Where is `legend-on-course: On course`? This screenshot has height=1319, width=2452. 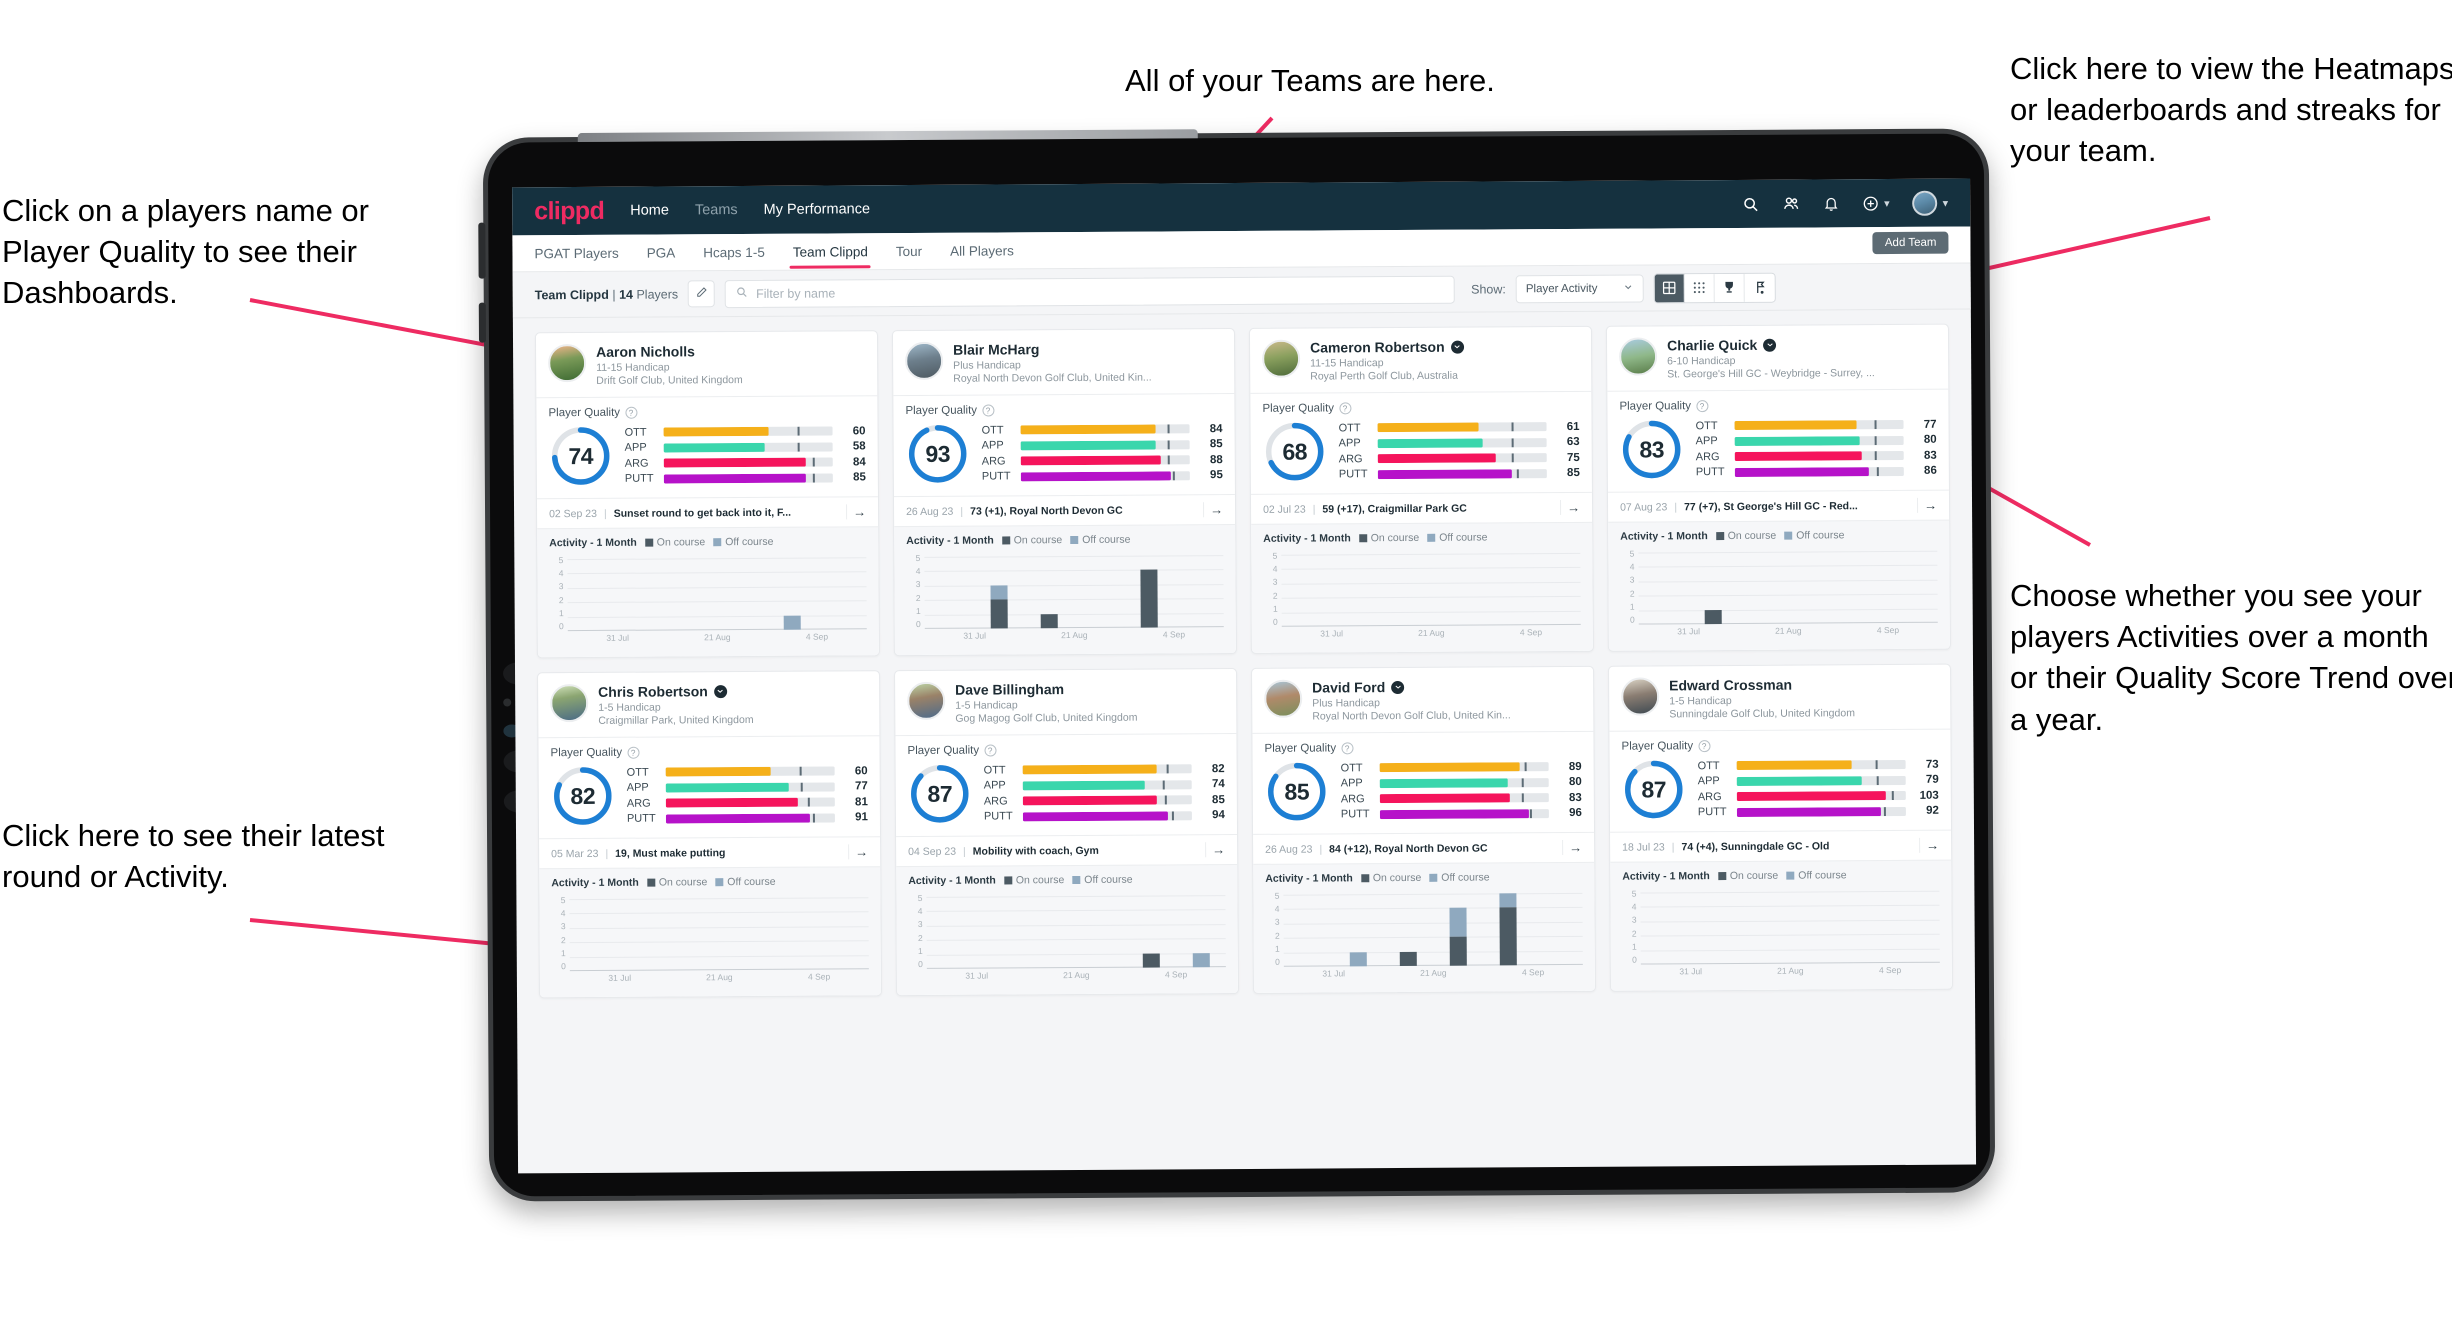 legend-on-course: On course is located at coordinates (1747, 876).